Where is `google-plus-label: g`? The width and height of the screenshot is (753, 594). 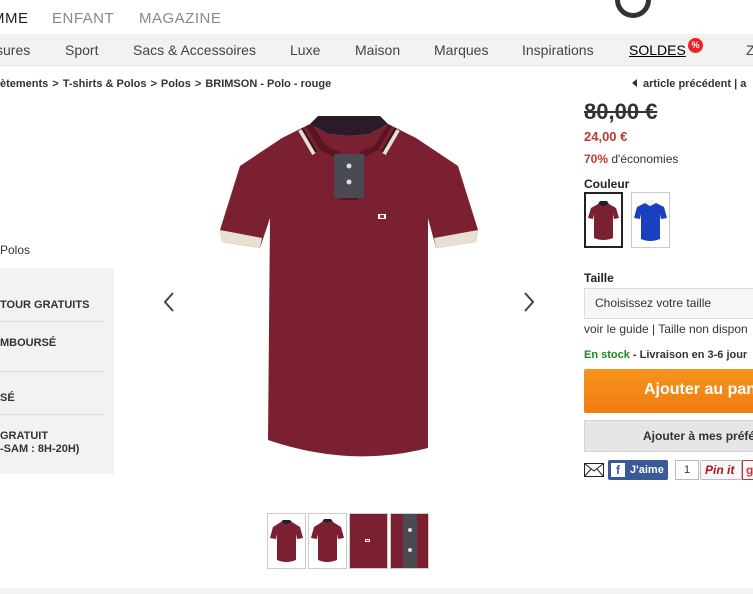
google-plus-label: g is located at coordinates (749, 470).